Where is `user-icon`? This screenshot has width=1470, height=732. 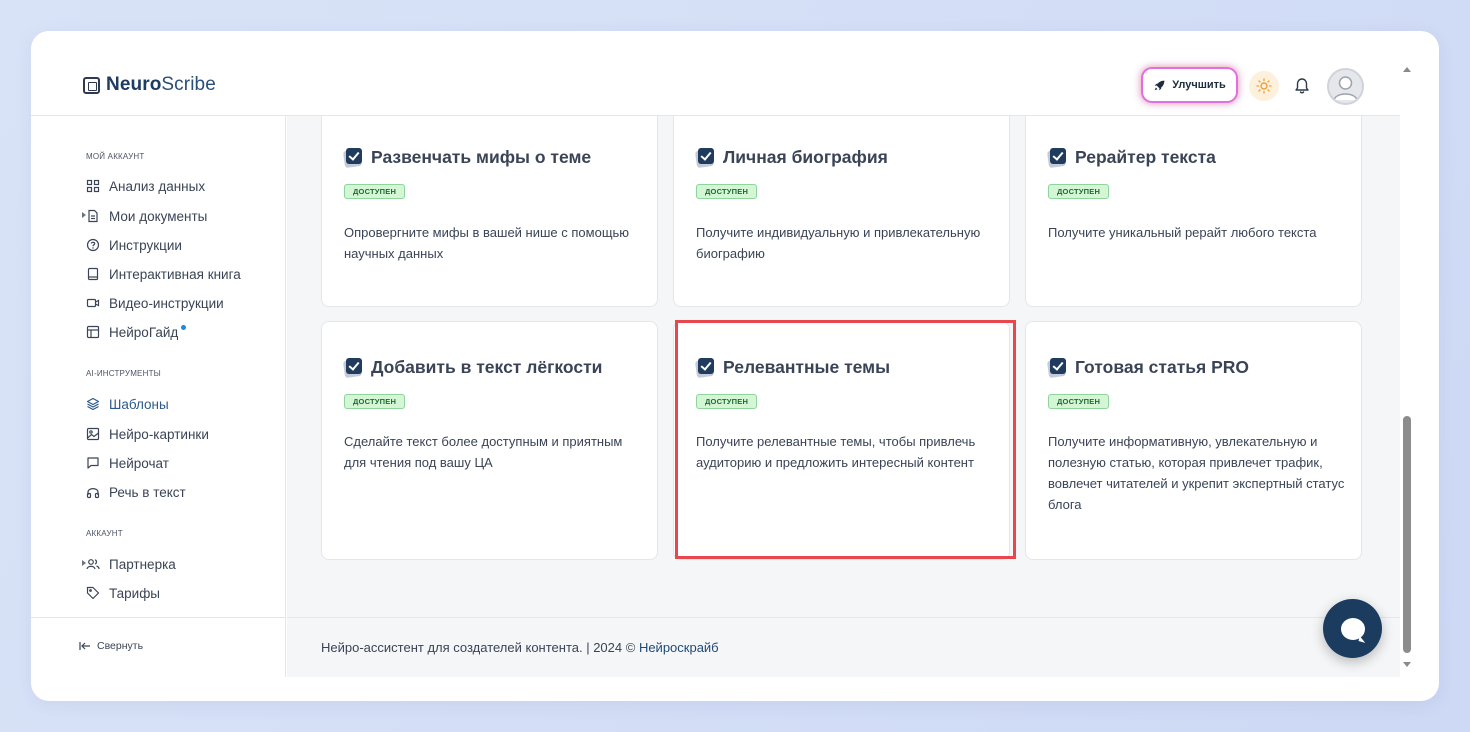 user-icon is located at coordinates (1345, 88).